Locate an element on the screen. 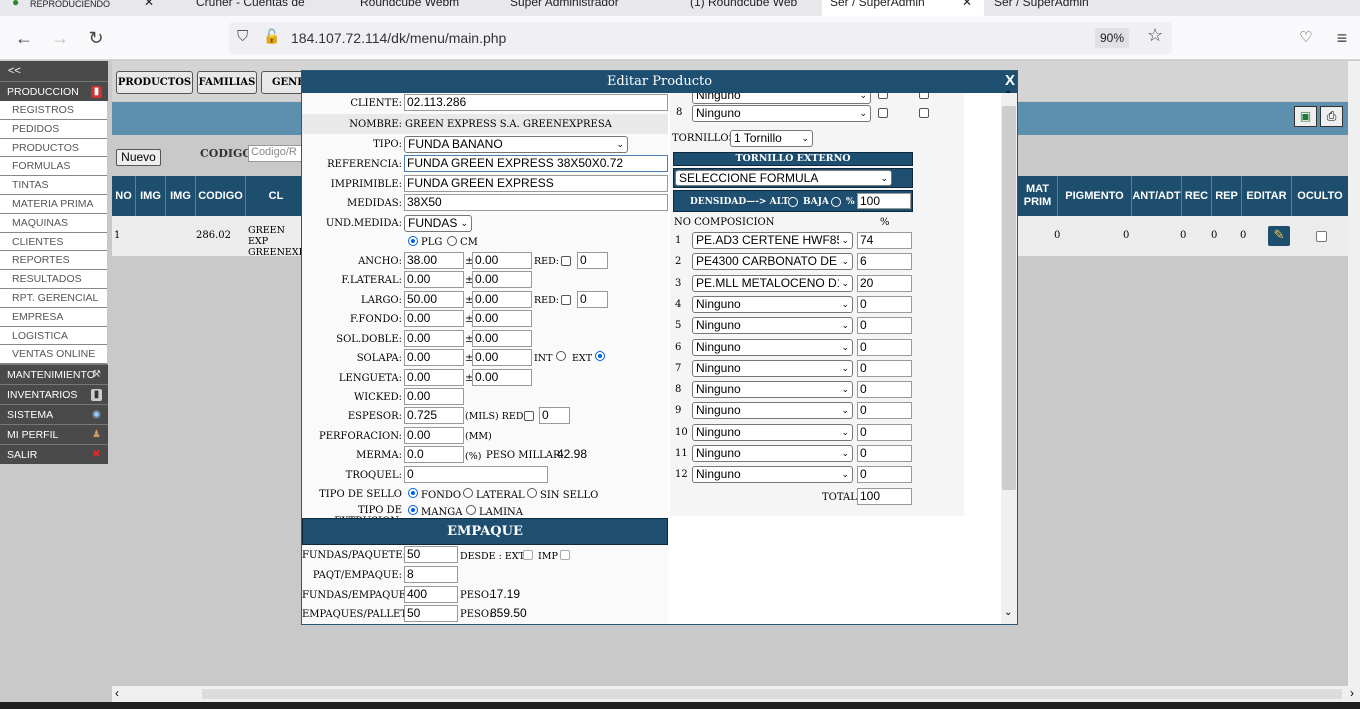  ancho-red-field: 0 is located at coordinates (592, 260).